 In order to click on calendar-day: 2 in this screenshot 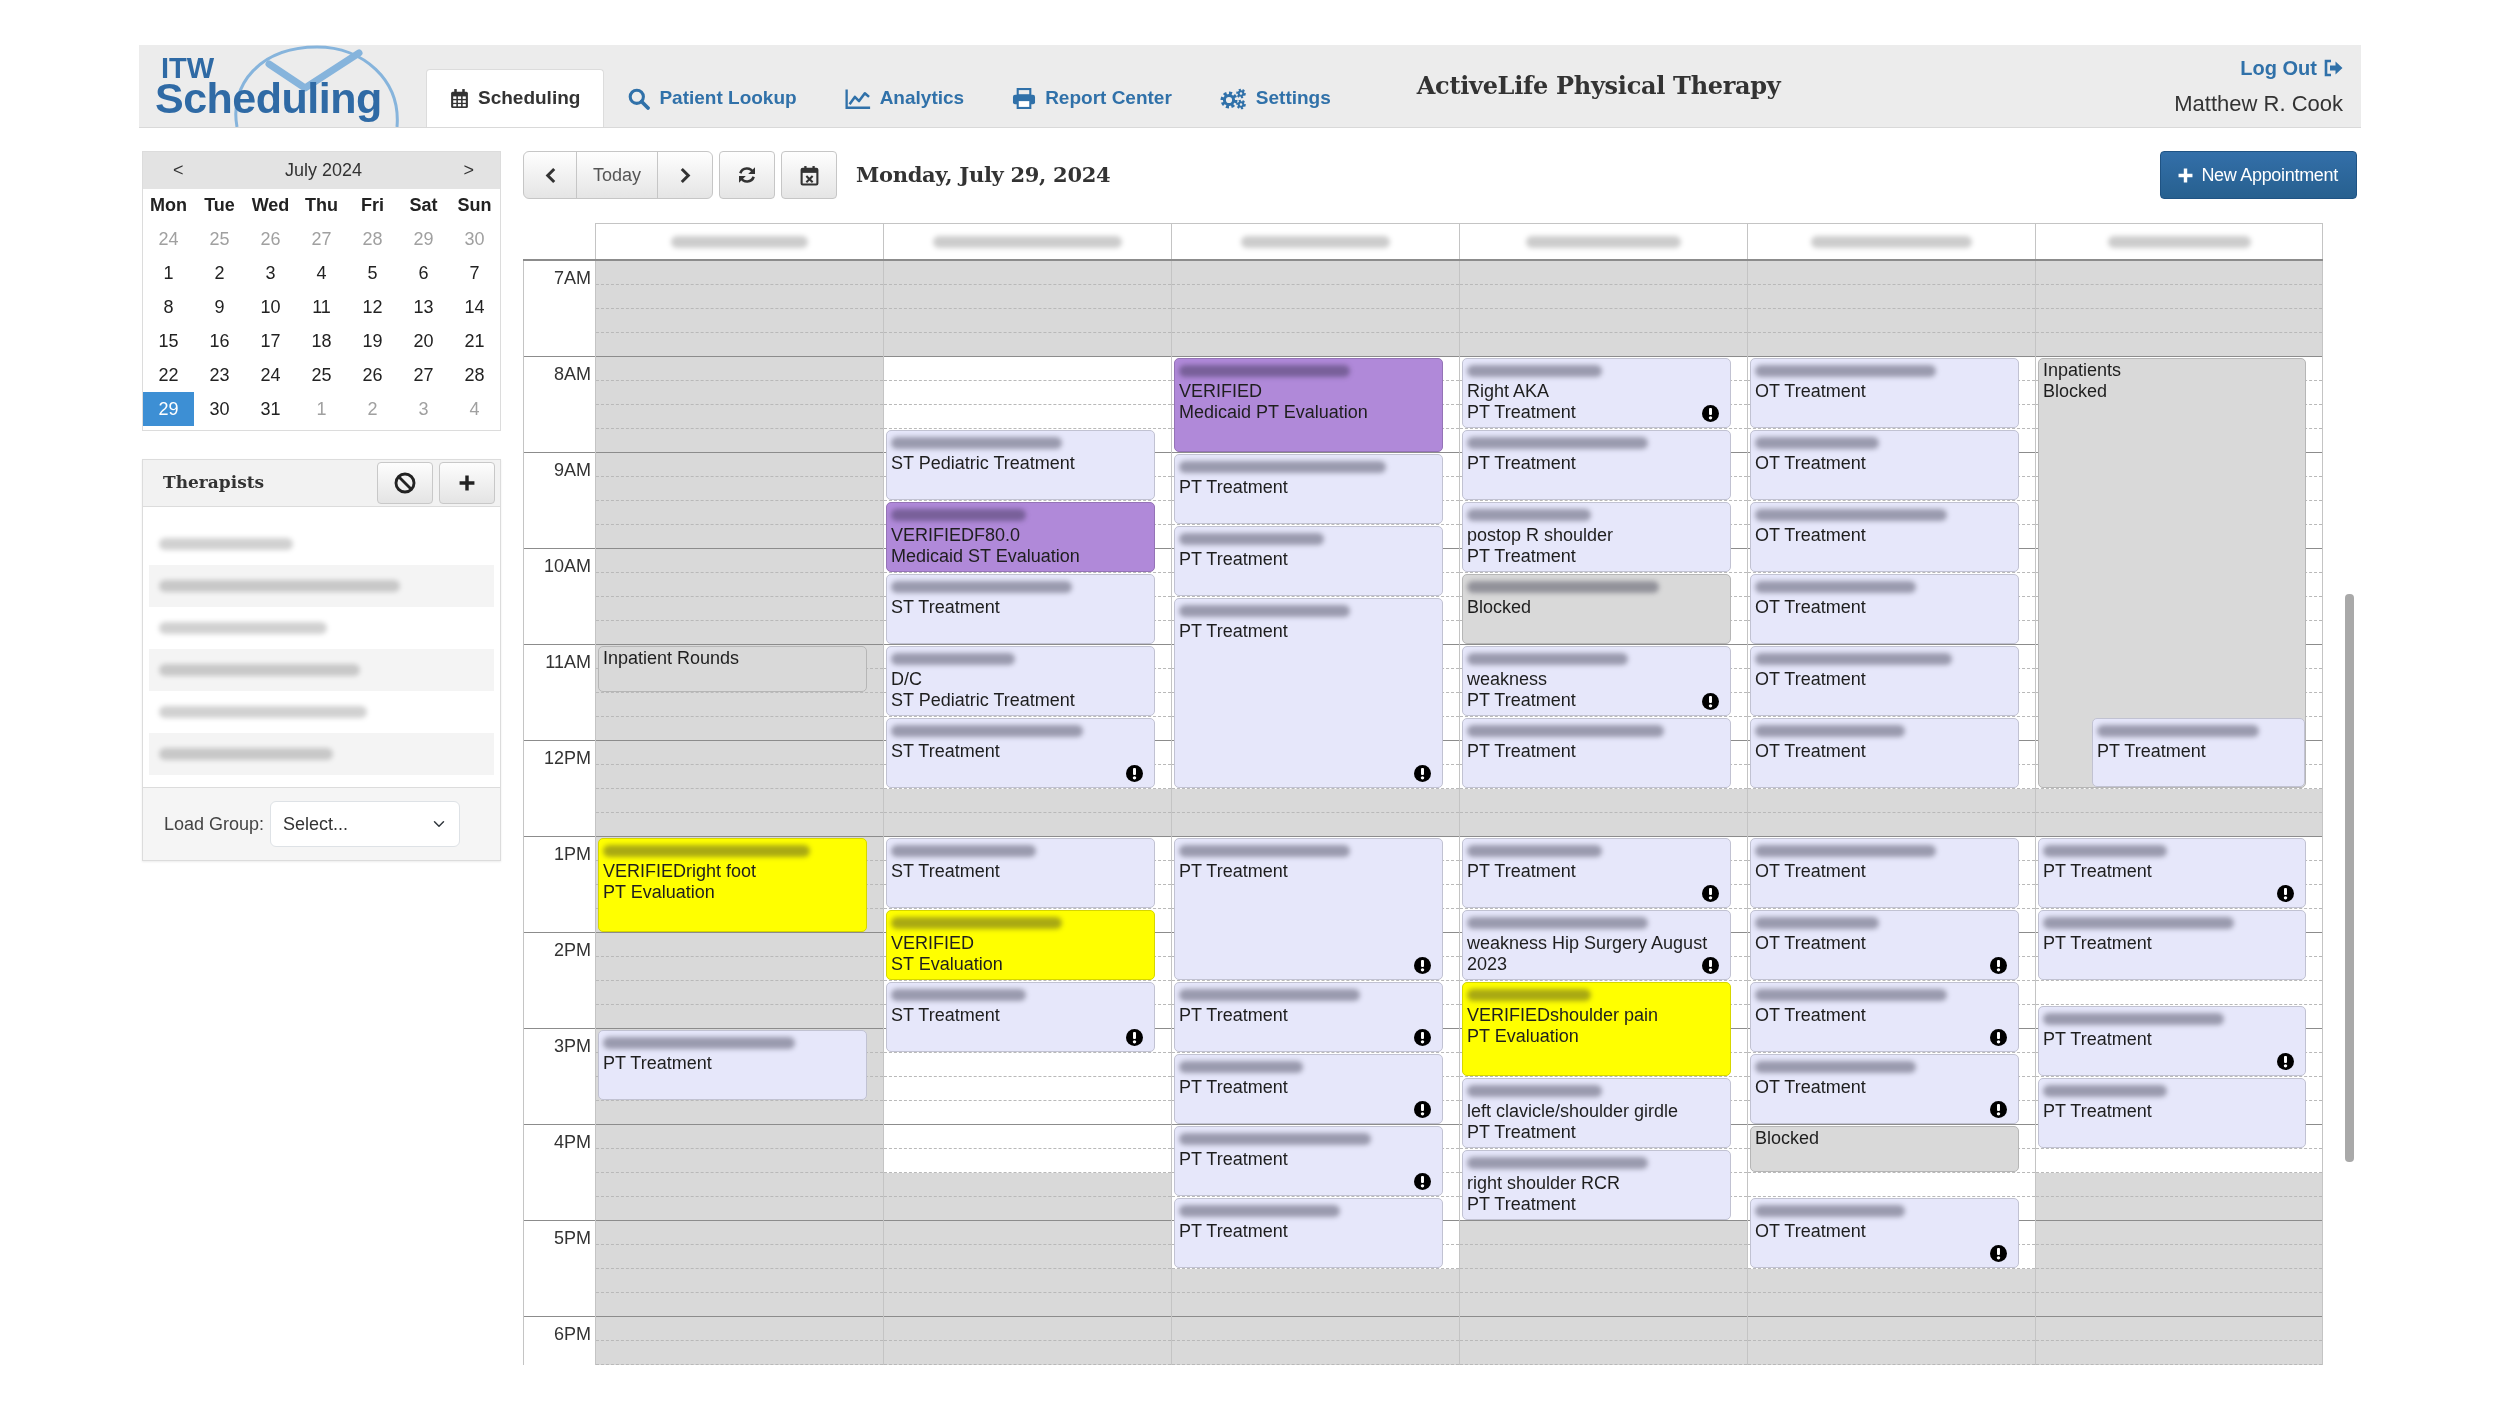, I will do `click(219, 273)`.